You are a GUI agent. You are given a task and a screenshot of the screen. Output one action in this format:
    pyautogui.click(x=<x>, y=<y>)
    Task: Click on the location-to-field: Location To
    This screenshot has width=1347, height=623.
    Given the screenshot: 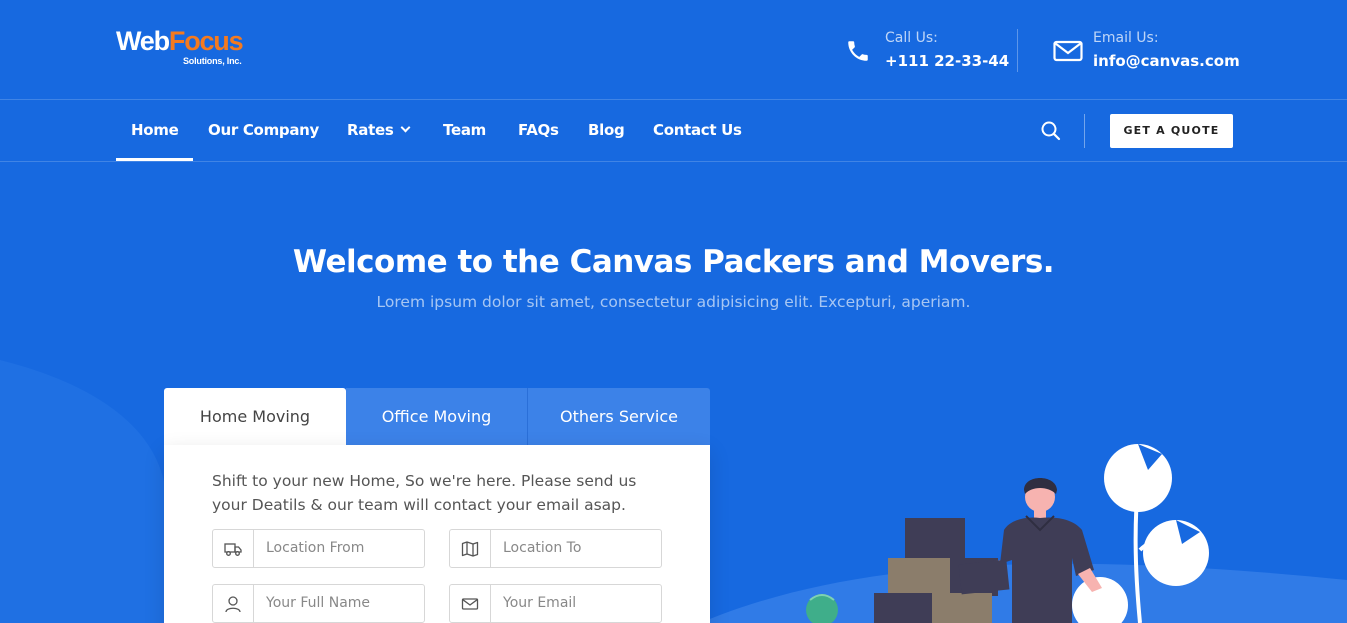 What is the action you would take?
    pyautogui.click(x=555, y=548)
    